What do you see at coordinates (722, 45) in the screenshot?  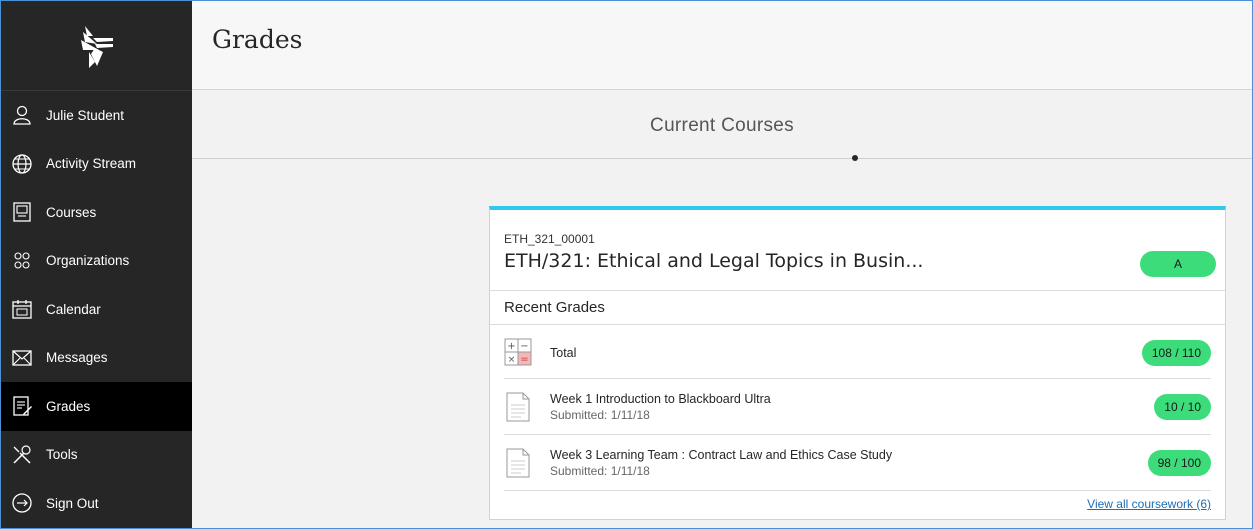 I see `page-header: Grades` at bounding box center [722, 45].